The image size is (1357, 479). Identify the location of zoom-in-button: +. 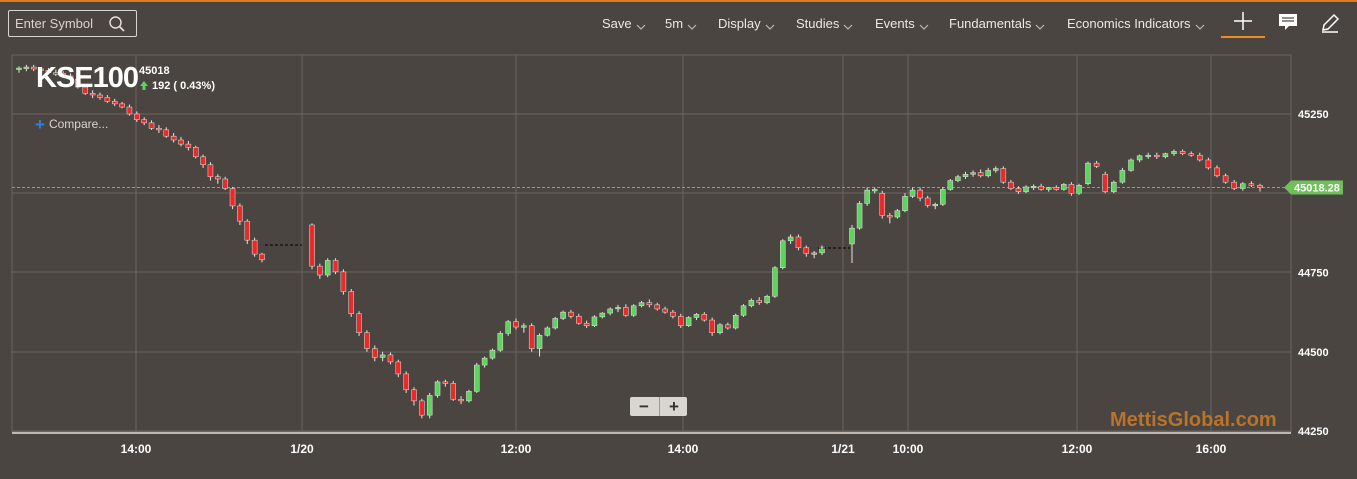
(673, 406).